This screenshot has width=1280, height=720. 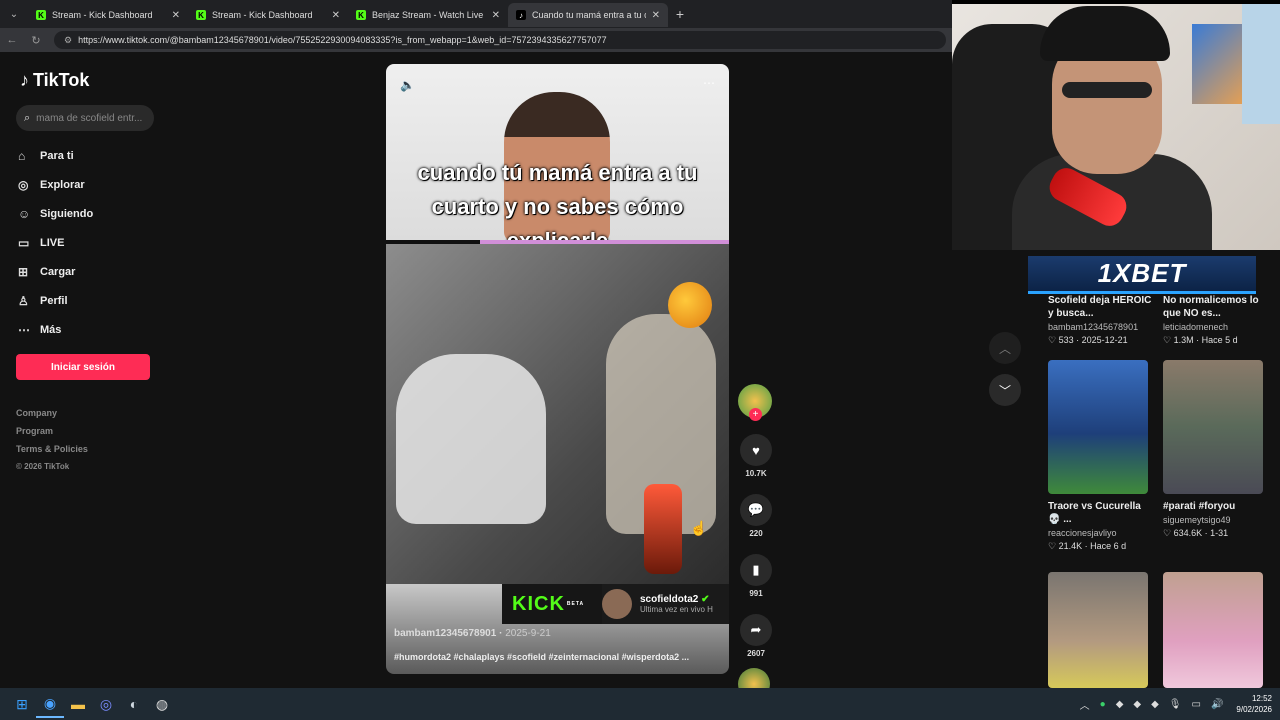 I want to click on microphone-icon: 🎙, so click(x=1175, y=704).